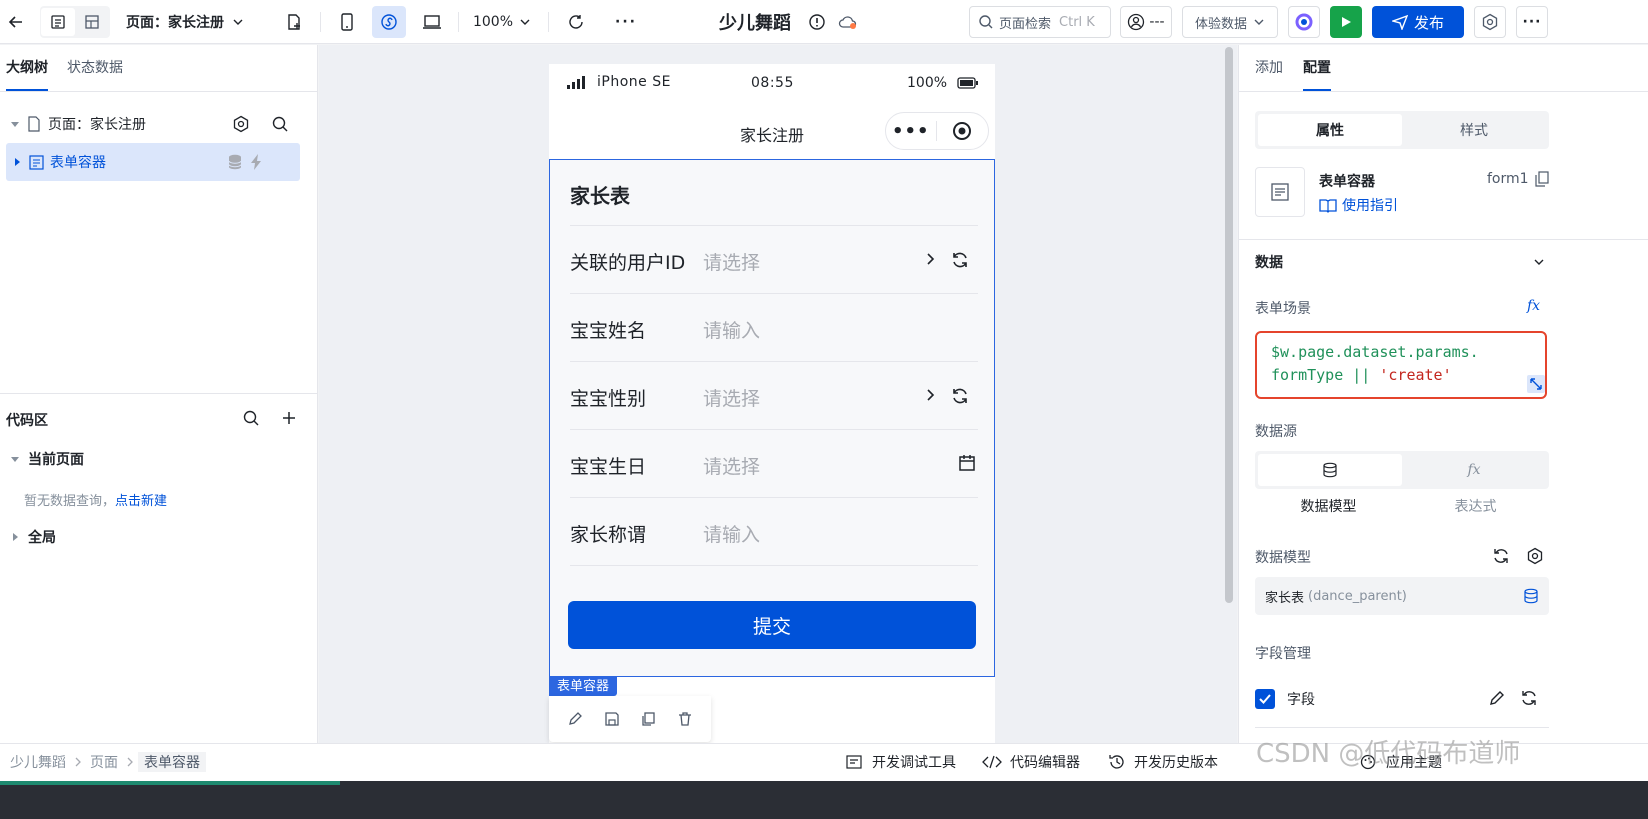  Describe the element at coordinates (774, 464) in the screenshot. I see `field-baby-birthday: 宝宝生日 请选择` at that location.